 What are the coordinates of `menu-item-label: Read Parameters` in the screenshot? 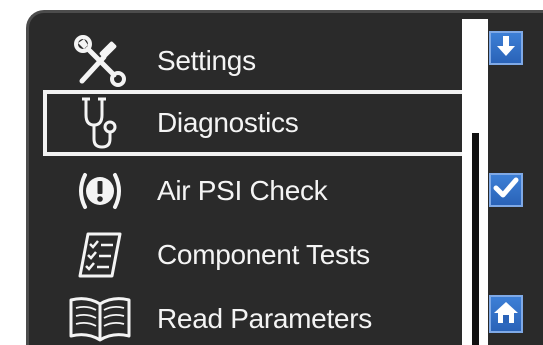 It's located at (264, 318).